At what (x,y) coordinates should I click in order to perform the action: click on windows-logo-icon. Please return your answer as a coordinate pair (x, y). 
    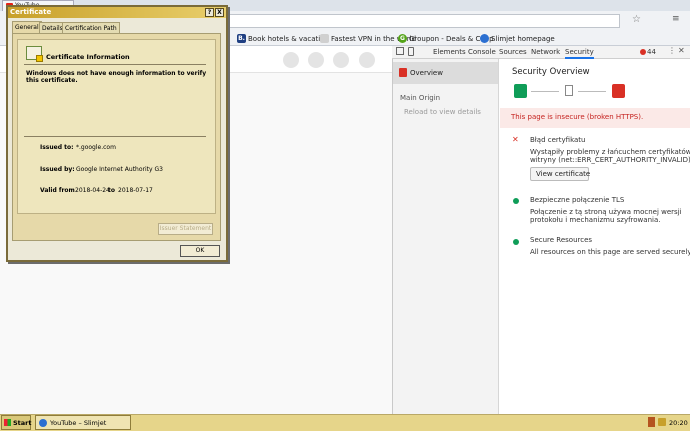
    Looking at the image, I should click on (7, 422).